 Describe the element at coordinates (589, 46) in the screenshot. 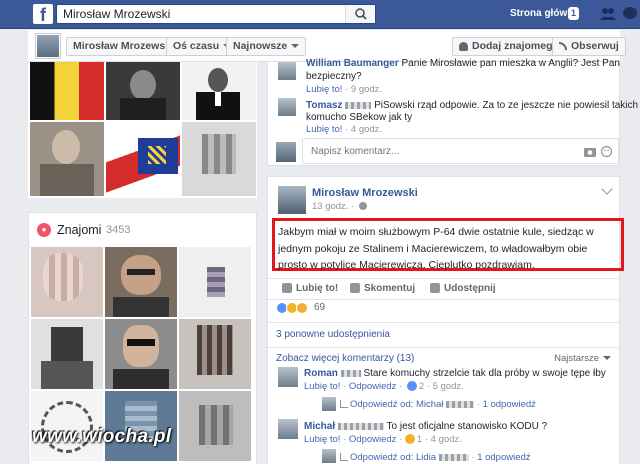

I see `follow-button: Obserwuj` at that location.